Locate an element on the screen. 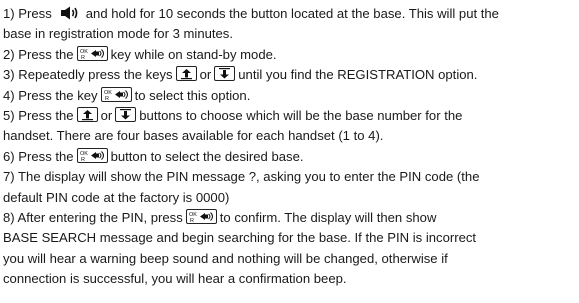  step-4-text-a: 4) Press the key is located at coordinates (50, 95).